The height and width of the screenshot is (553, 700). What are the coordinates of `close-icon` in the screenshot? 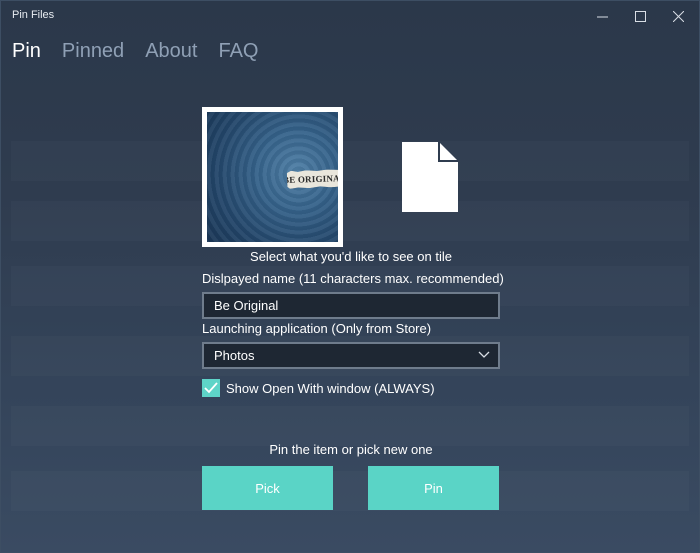 It's located at (678, 16).